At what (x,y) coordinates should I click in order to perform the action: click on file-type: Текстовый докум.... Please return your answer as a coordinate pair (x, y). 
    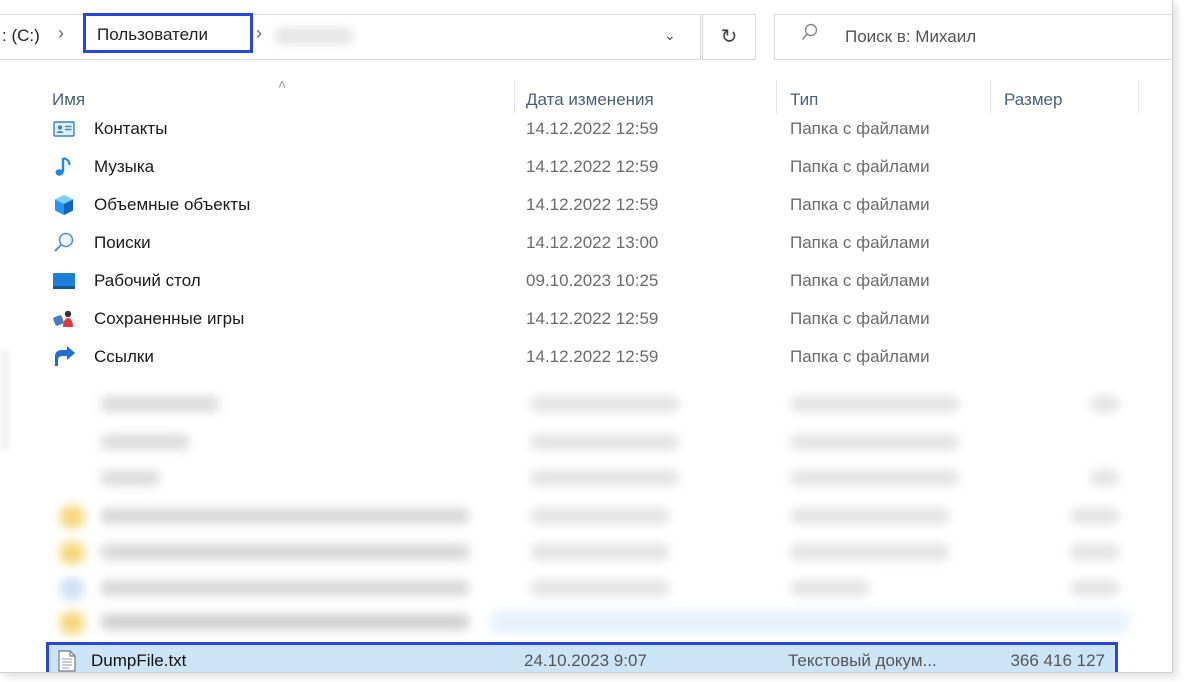
    Looking at the image, I should click on (862, 660).